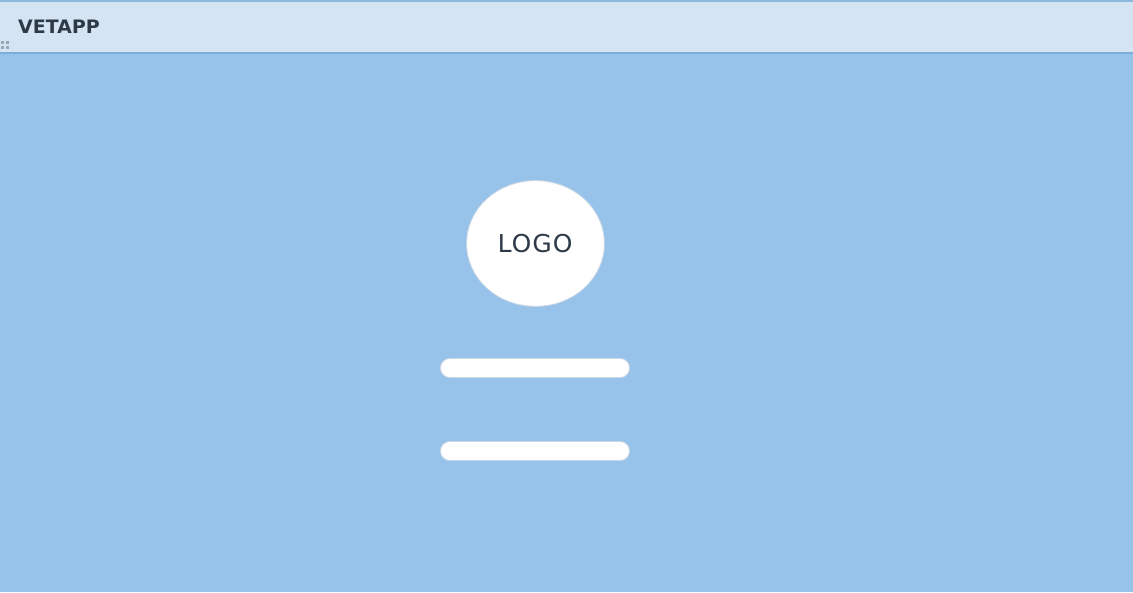 This screenshot has height=593, width=1133. I want to click on app-title: VETAPP, so click(59, 27).